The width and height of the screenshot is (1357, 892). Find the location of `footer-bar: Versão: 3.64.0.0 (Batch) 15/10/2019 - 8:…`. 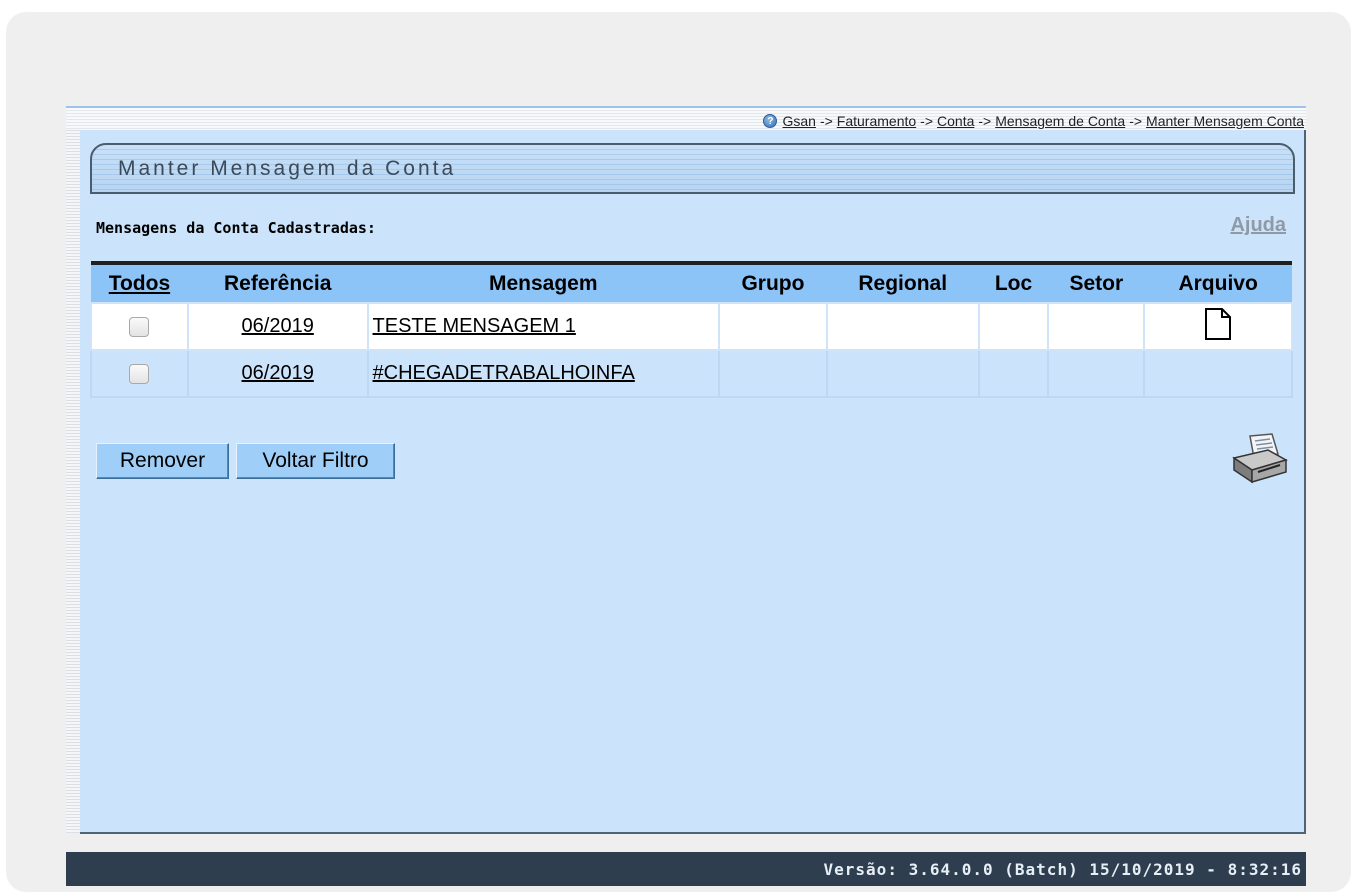

footer-bar: Versão: 3.64.0.0 (Batch) 15/10/2019 - 8:… is located at coordinates (686, 869).